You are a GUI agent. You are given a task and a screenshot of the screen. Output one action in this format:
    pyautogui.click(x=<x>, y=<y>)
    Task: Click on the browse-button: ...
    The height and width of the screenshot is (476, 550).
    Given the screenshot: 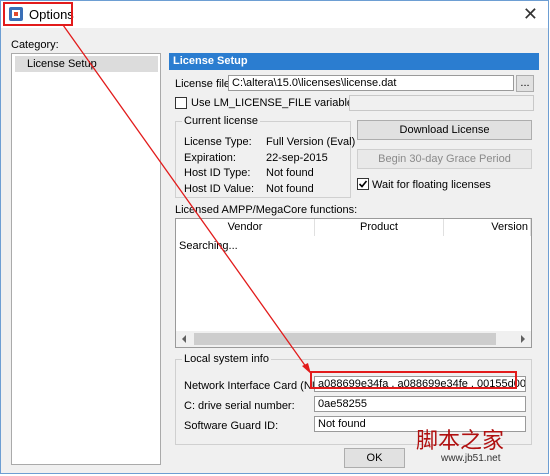 What is the action you would take?
    pyautogui.click(x=525, y=83)
    